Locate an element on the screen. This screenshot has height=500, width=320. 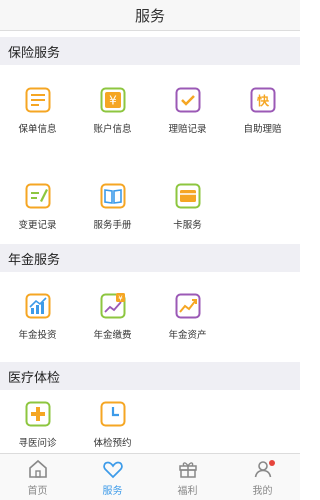
bottom-tab-bar: 首页 服务 福利 我的 is located at coordinates (150, 476).